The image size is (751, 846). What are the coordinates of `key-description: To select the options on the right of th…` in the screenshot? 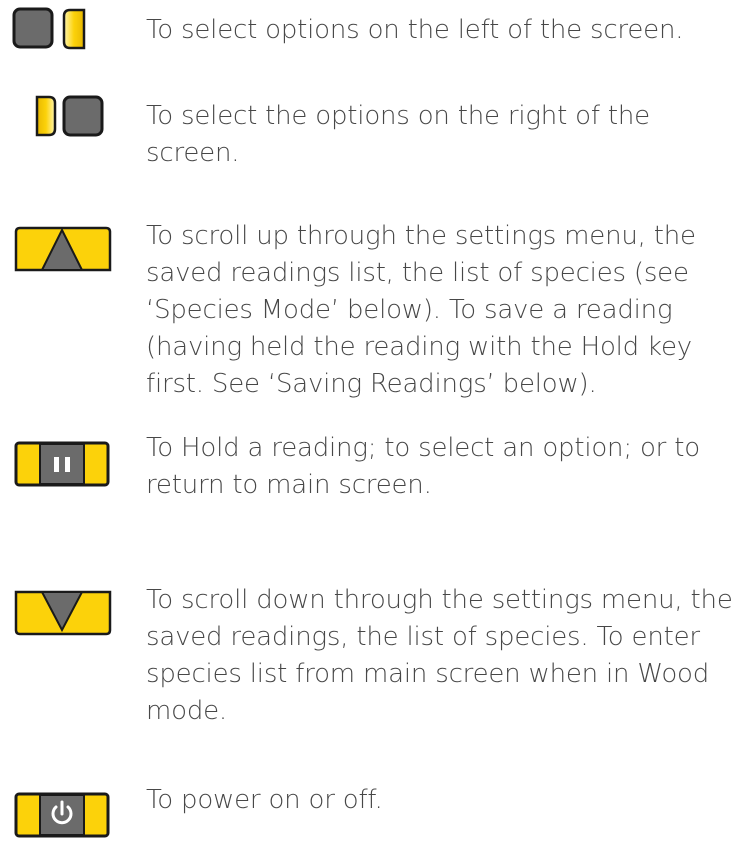 It's located at (398, 134).